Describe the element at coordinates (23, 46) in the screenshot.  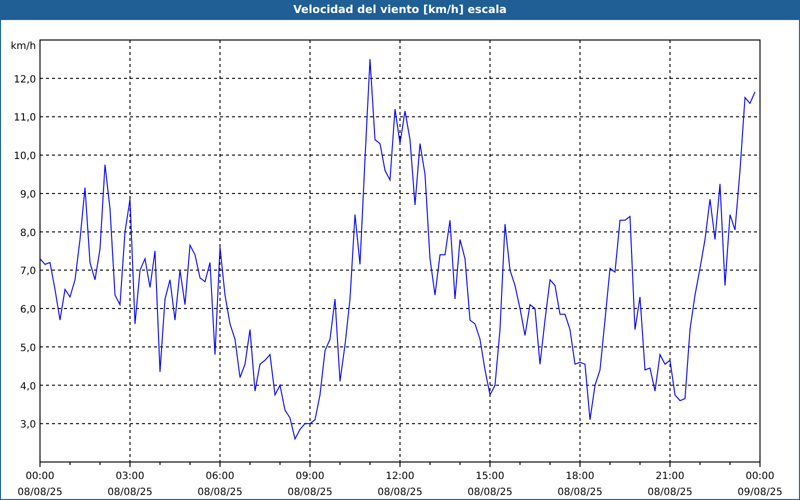
I see `y-axis-unit: km/h` at that location.